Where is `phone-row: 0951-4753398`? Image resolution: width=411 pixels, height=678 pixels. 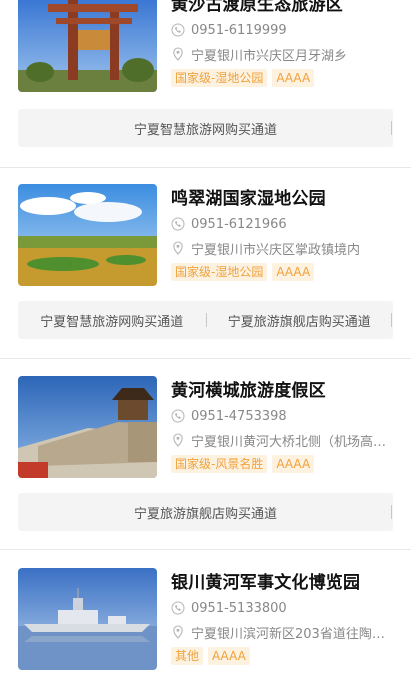 phone-row: 0951-4753398 is located at coordinates (286, 416).